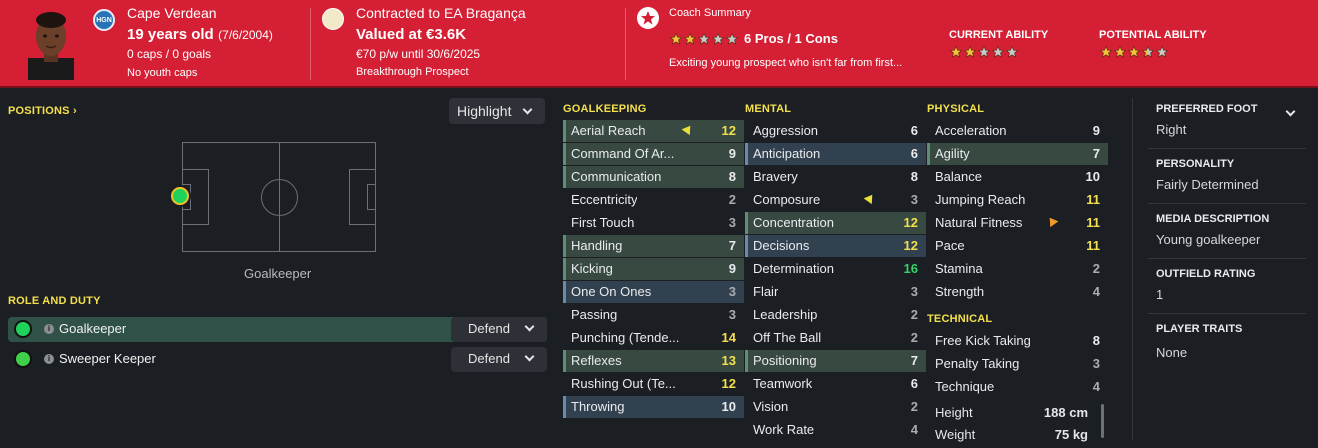  Describe the element at coordinates (870, 198) in the screenshot. I see `trend-up-arrow-icon` at that location.